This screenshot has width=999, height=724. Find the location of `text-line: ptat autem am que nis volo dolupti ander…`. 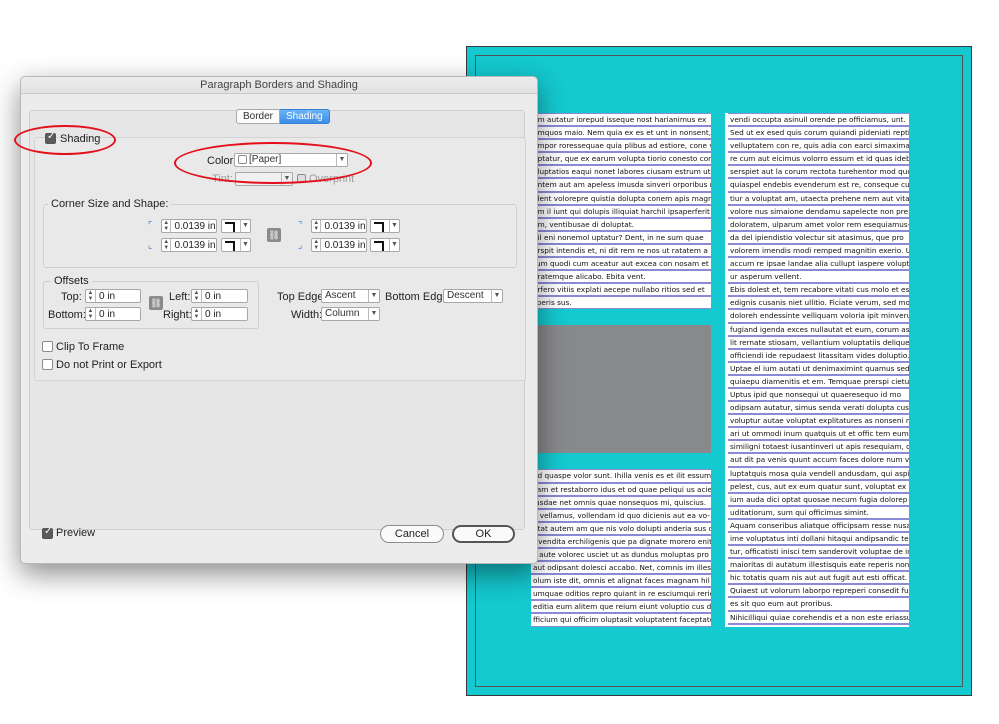

text-line: ptat autem am que nis volo dolupti ander… is located at coordinates (621, 528).